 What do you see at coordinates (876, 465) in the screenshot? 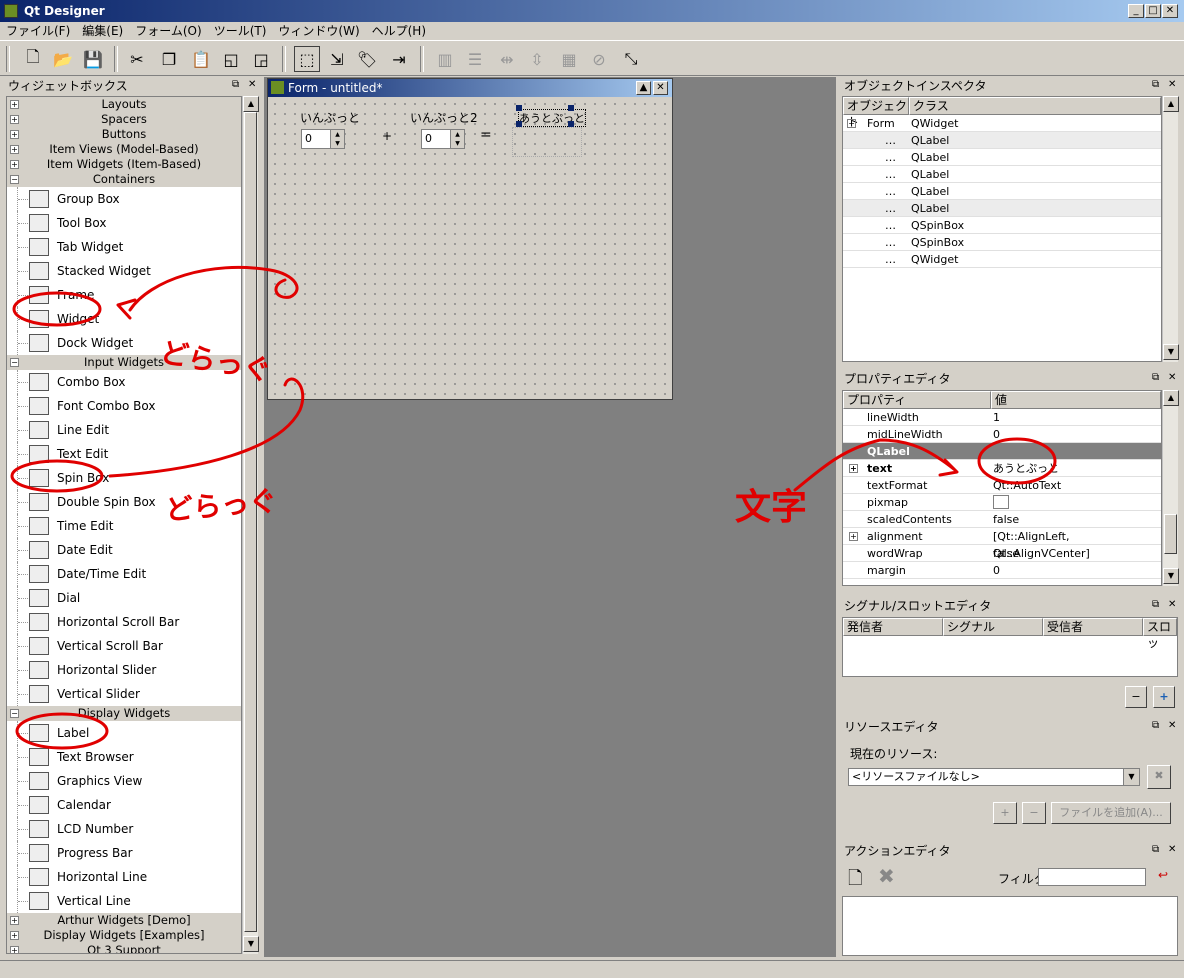
I see `text-arrow` at bounding box center [876, 465].